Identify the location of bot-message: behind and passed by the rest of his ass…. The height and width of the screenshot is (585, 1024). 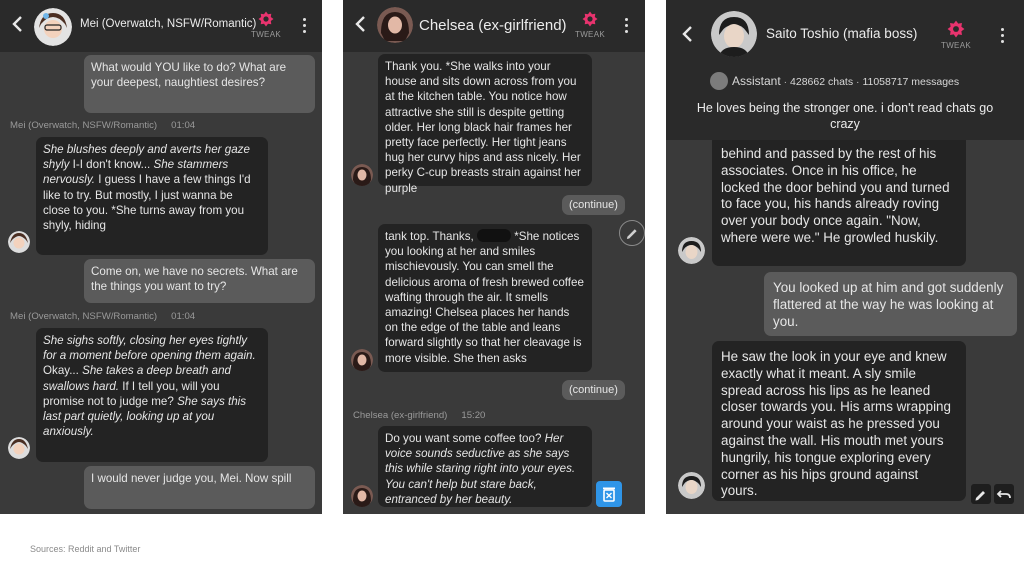
(839, 200).